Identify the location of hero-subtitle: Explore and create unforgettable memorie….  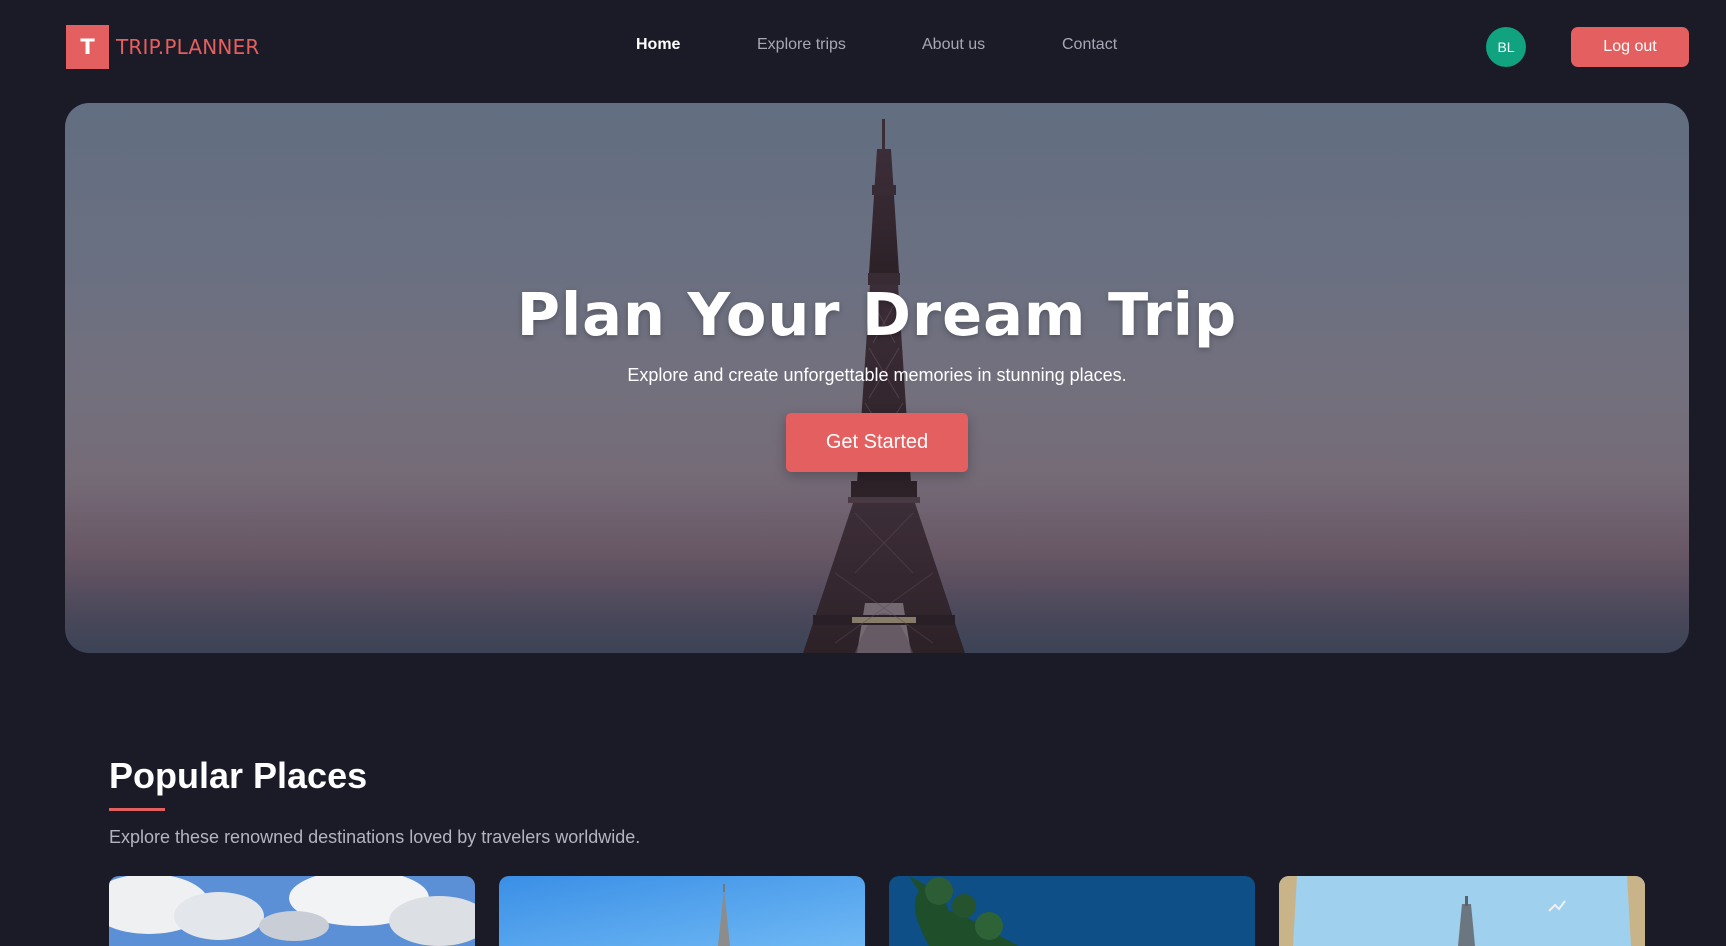
(877, 375).